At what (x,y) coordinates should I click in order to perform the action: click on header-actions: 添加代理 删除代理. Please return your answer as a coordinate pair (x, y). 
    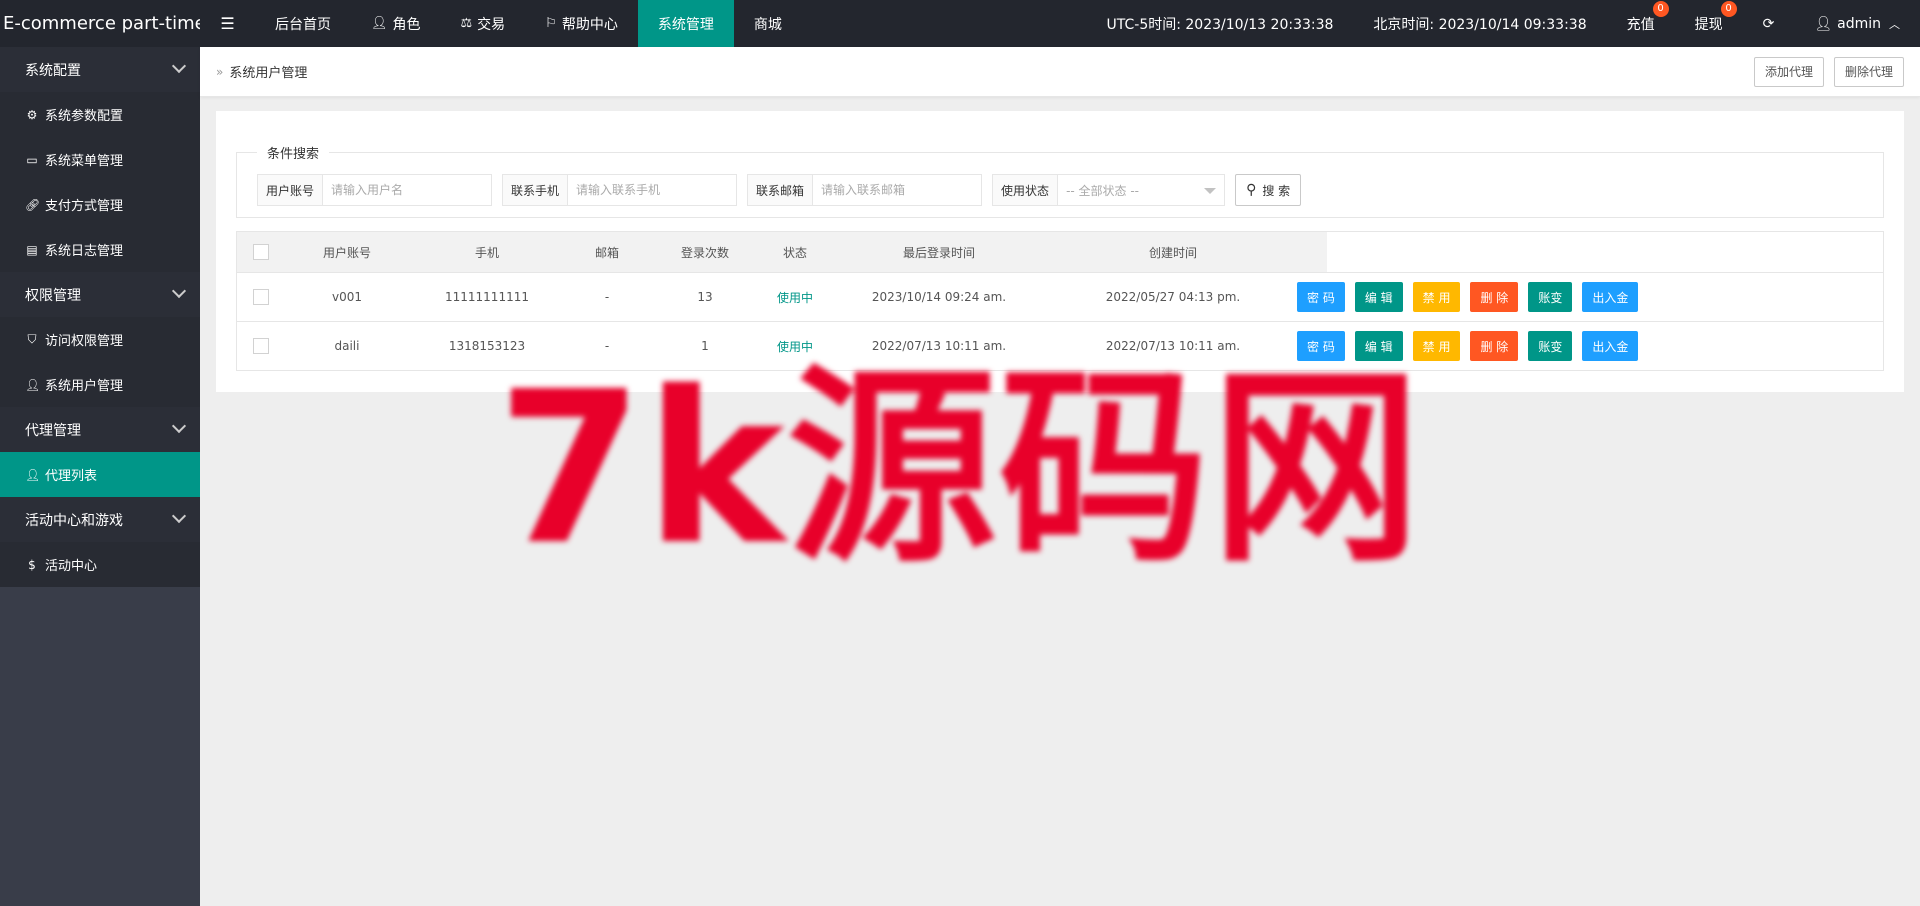
    Looking at the image, I should click on (1836, 71).